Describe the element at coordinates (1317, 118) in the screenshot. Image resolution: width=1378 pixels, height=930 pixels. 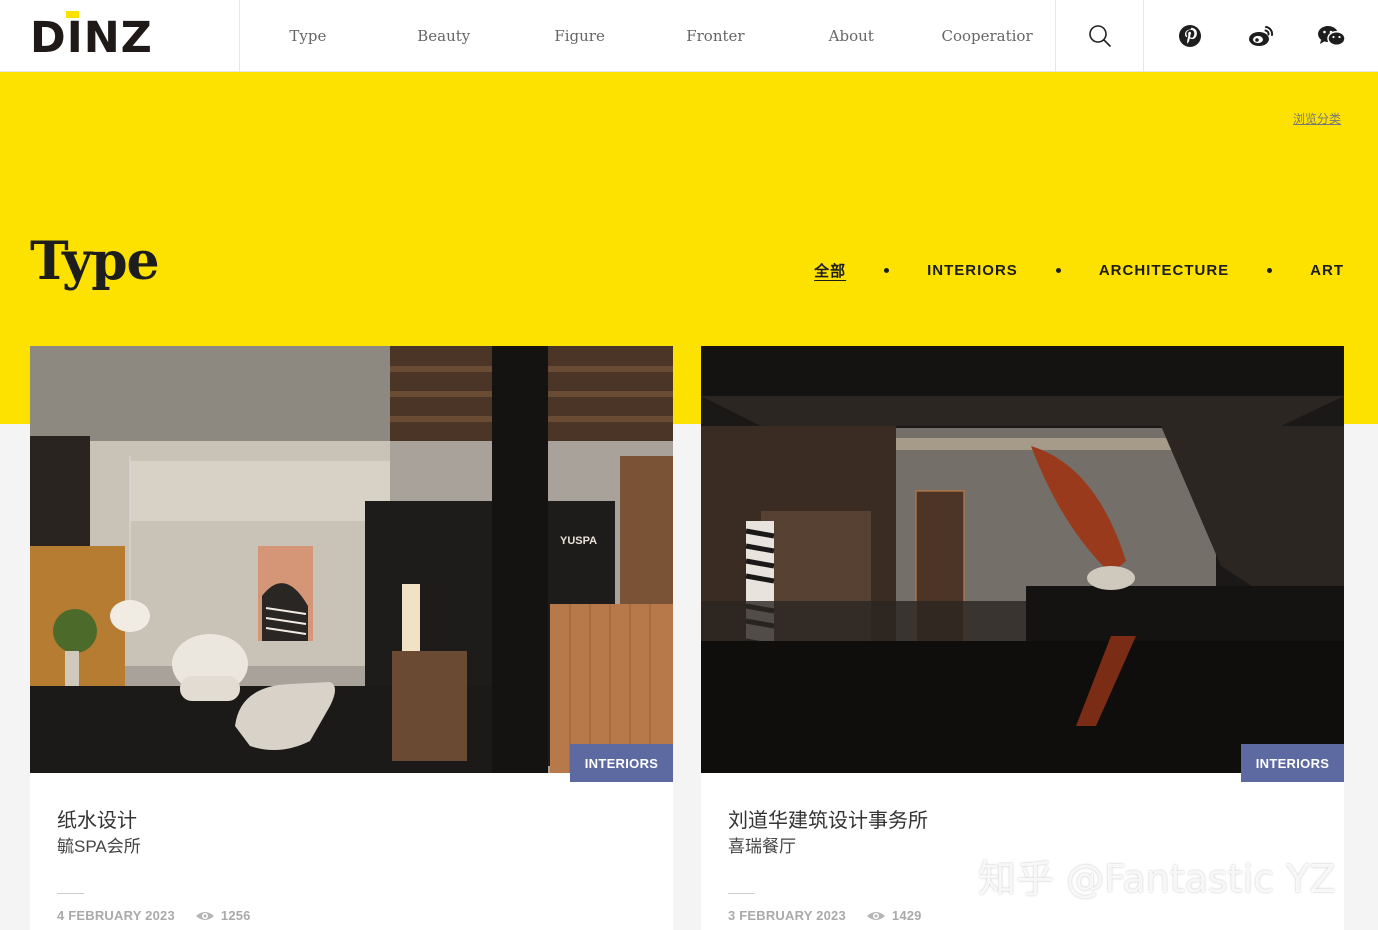
I see `browse-categories-link: 浏览分类` at that location.